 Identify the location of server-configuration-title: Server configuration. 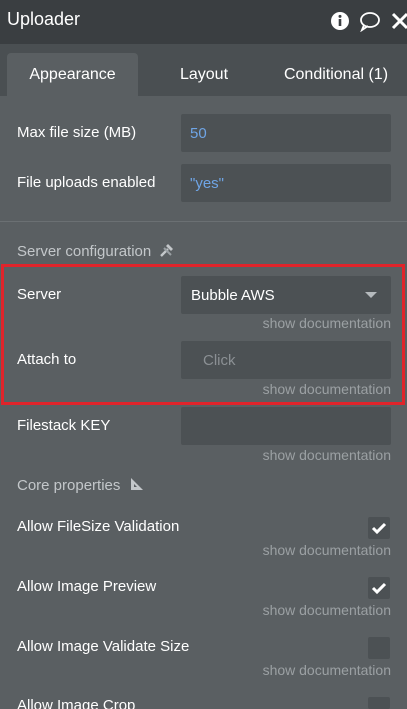
(84, 251).